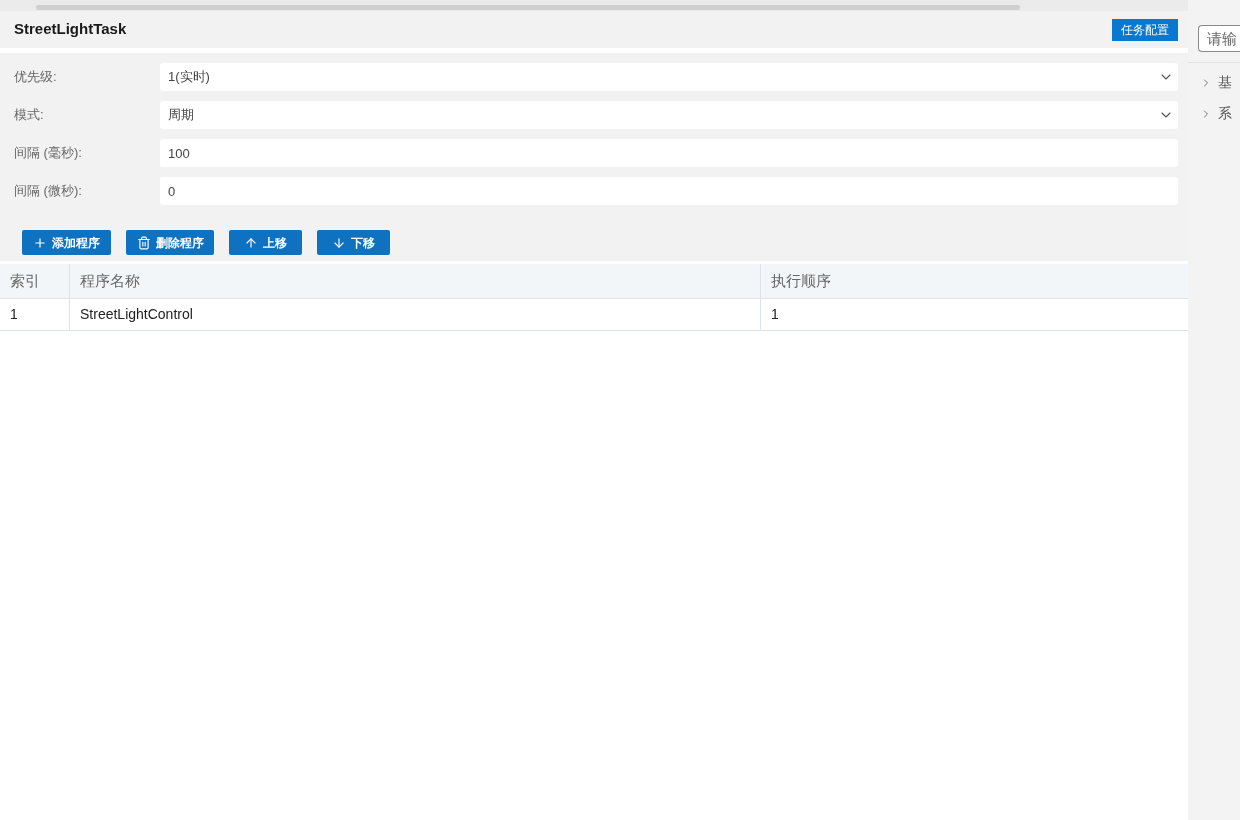 This screenshot has width=1240, height=820. I want to click on field-label: 优先级:, so click(36, 77).